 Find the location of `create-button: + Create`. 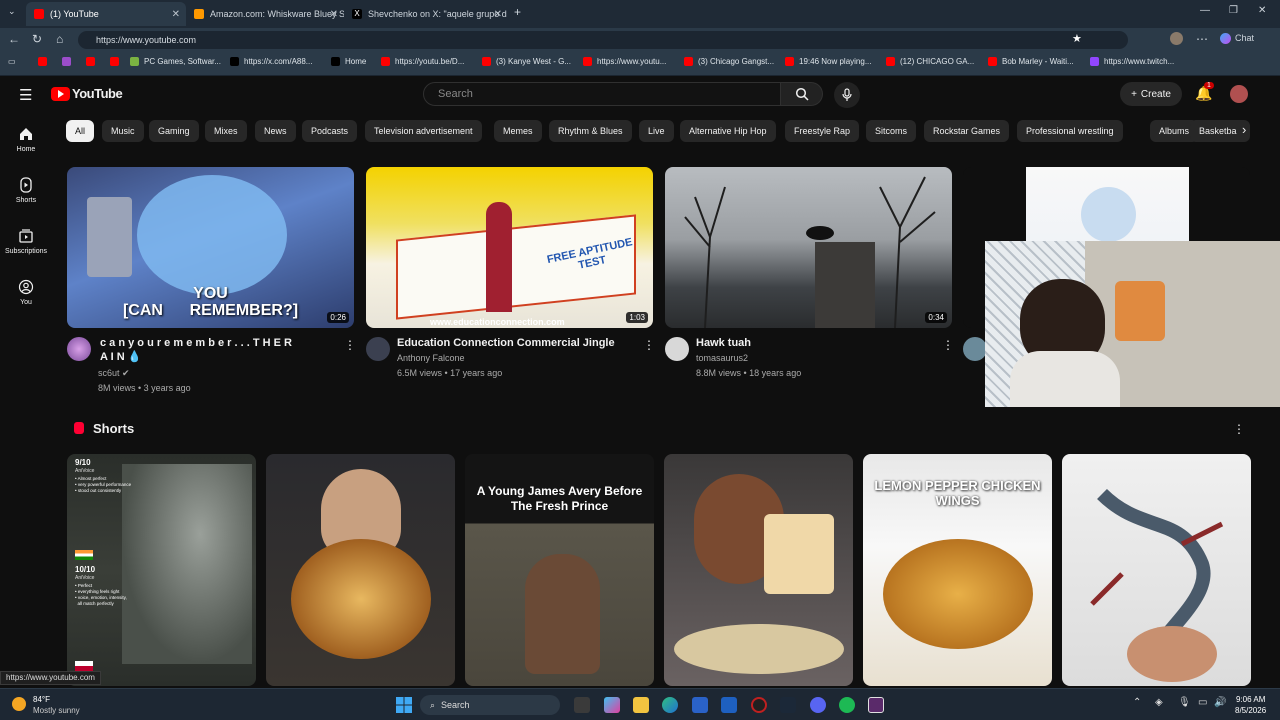

create-button: + Create is located at coordinates (1151, 94).